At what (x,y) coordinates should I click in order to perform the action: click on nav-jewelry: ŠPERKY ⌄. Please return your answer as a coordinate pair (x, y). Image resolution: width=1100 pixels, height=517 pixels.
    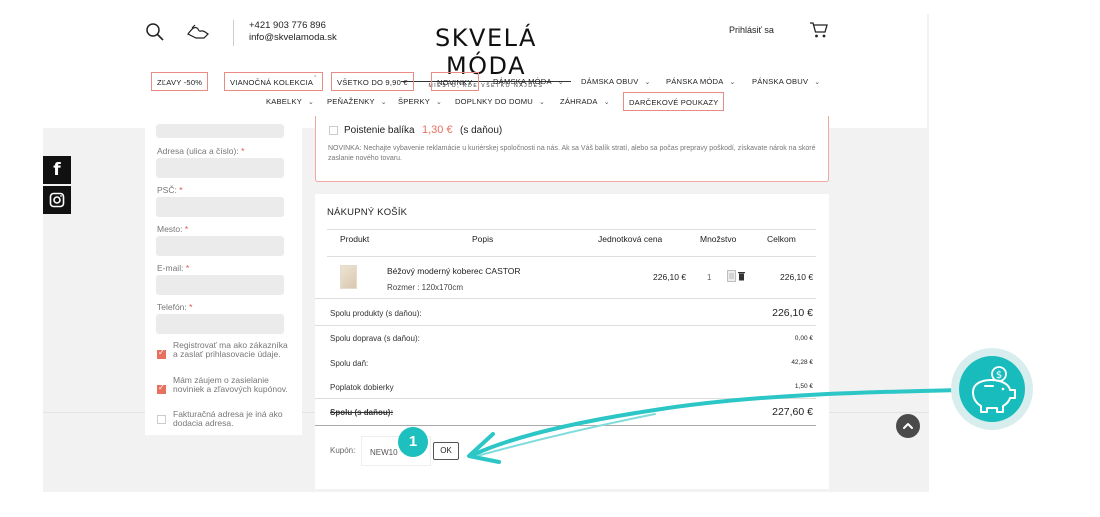
    Looking at the image, I should click on (420, 101).